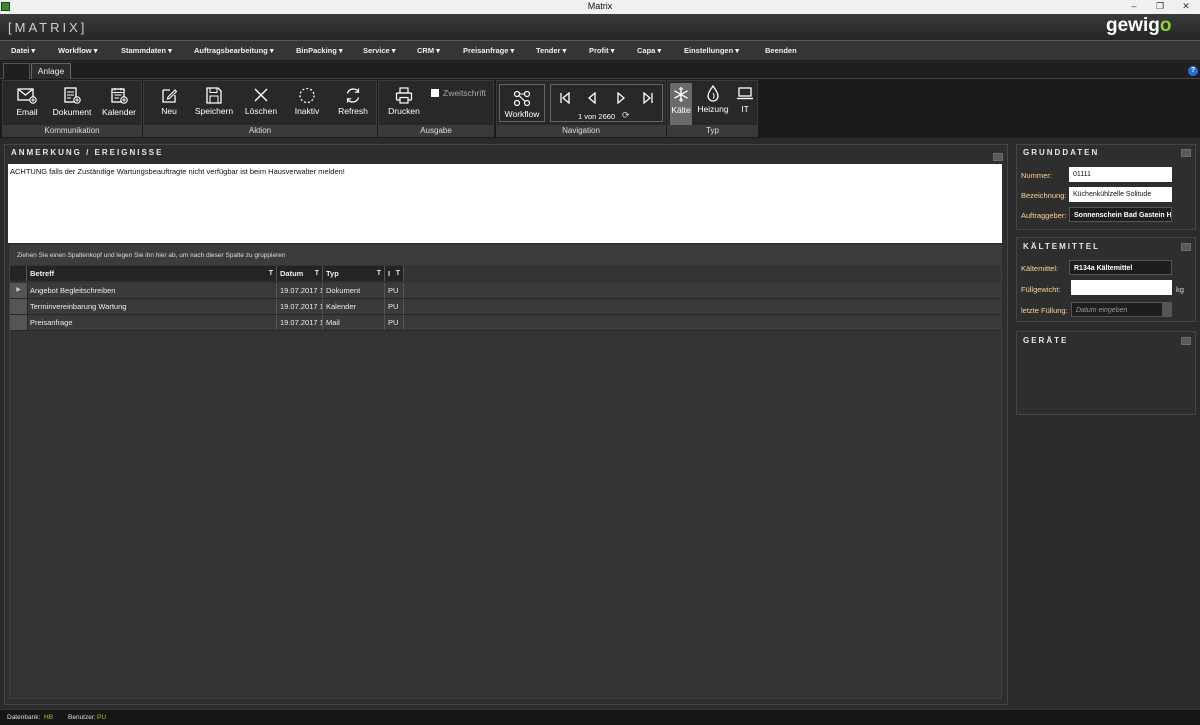 The height and width of the screenshot is (725, 1200). Describe the element at coordinates (307, 111) in the screenshot. I see `inaktiv-label: Inaktiv` at that location.